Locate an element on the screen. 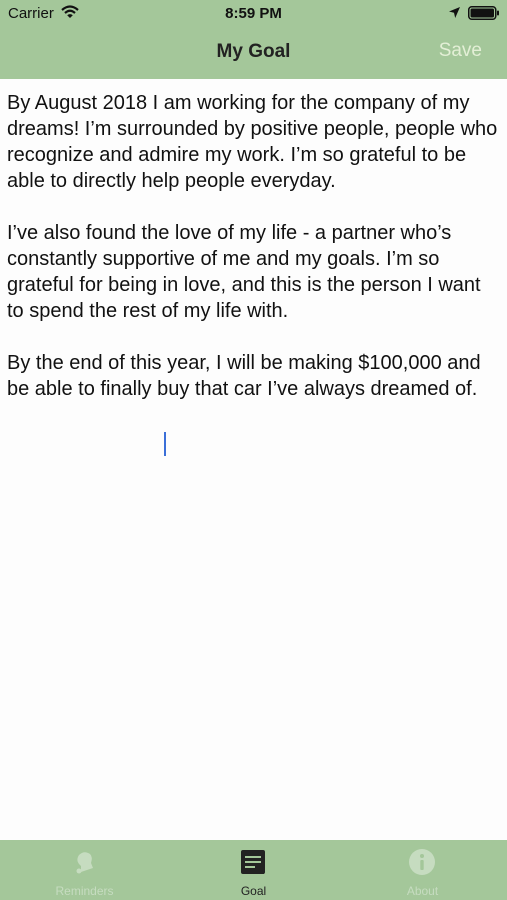  tab-reminders: Reminders is located at coordinates (84, 870).